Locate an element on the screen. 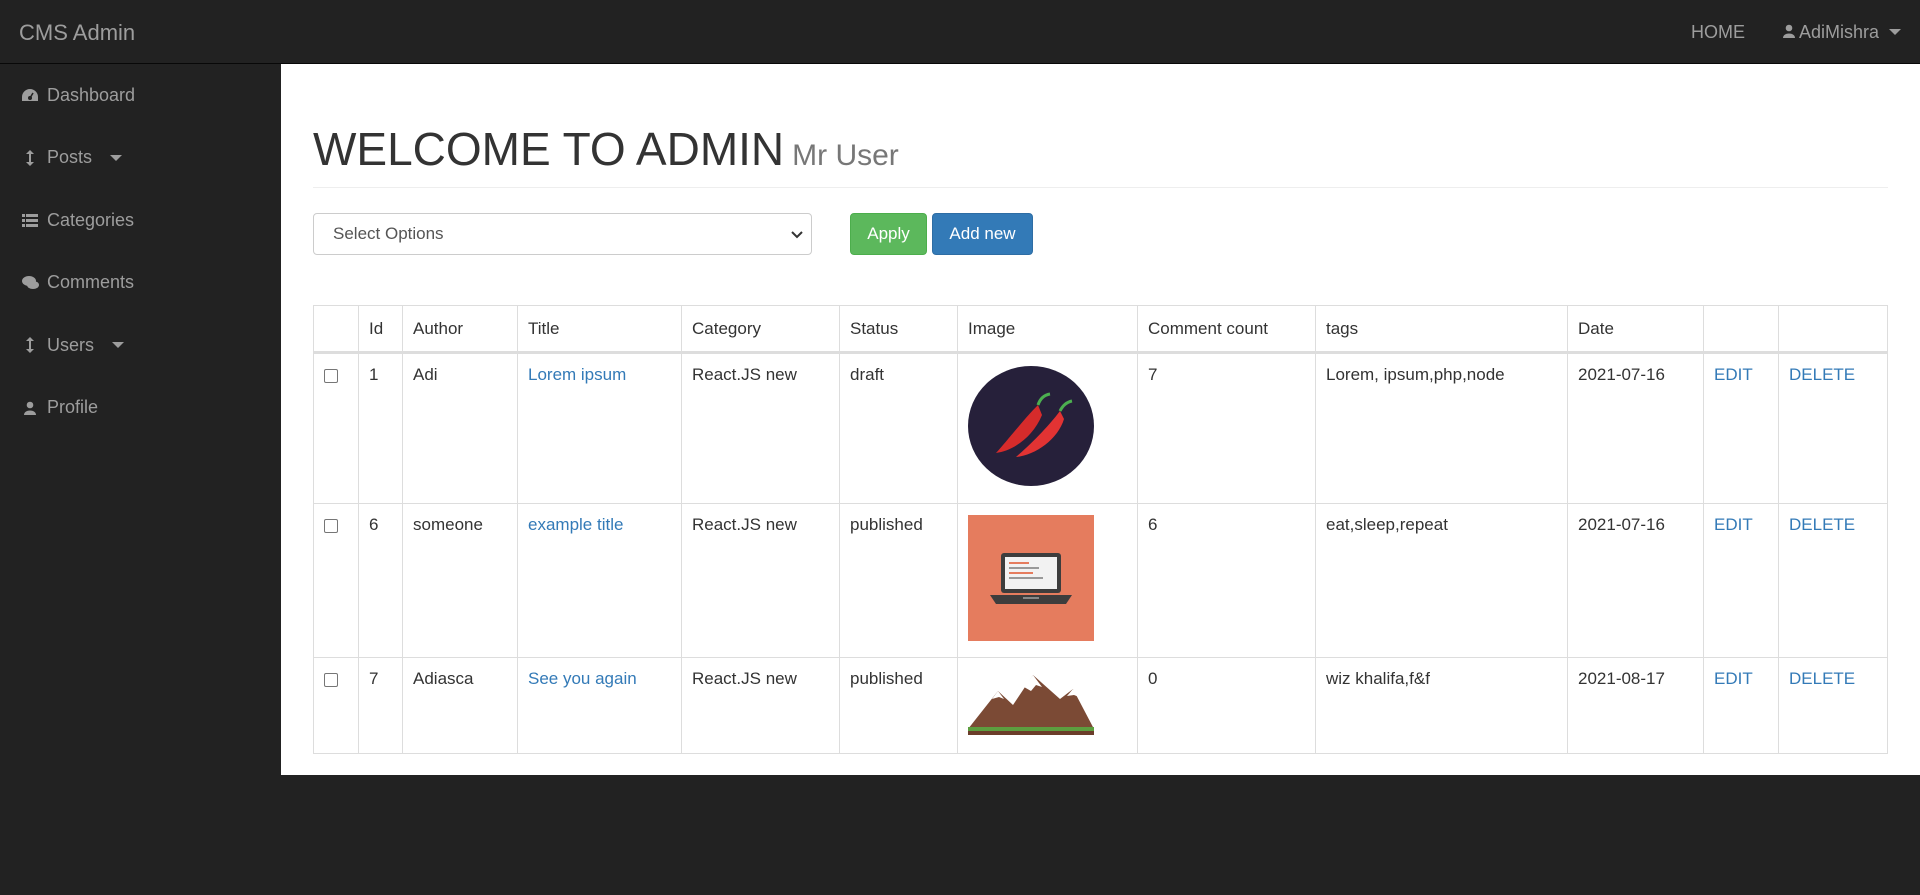  cell-title: See you again is located at coordinates (599, 705).